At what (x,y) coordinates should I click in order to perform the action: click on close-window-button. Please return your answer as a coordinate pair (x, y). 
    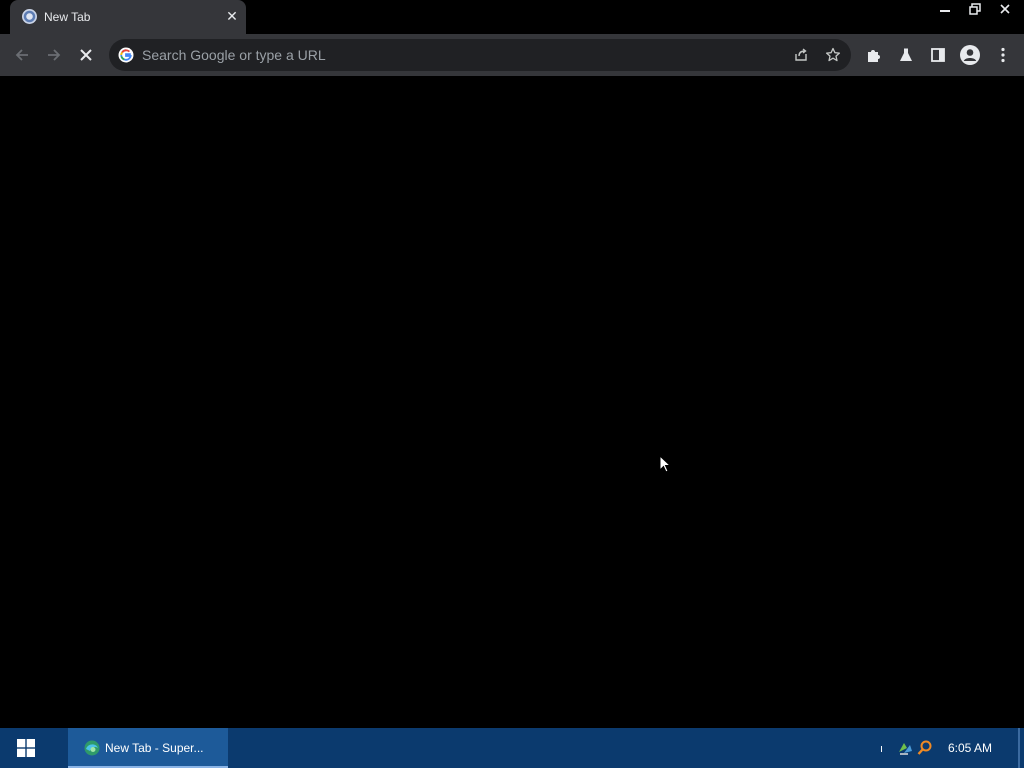
    Looking at the image, I should click on (1005, 8).